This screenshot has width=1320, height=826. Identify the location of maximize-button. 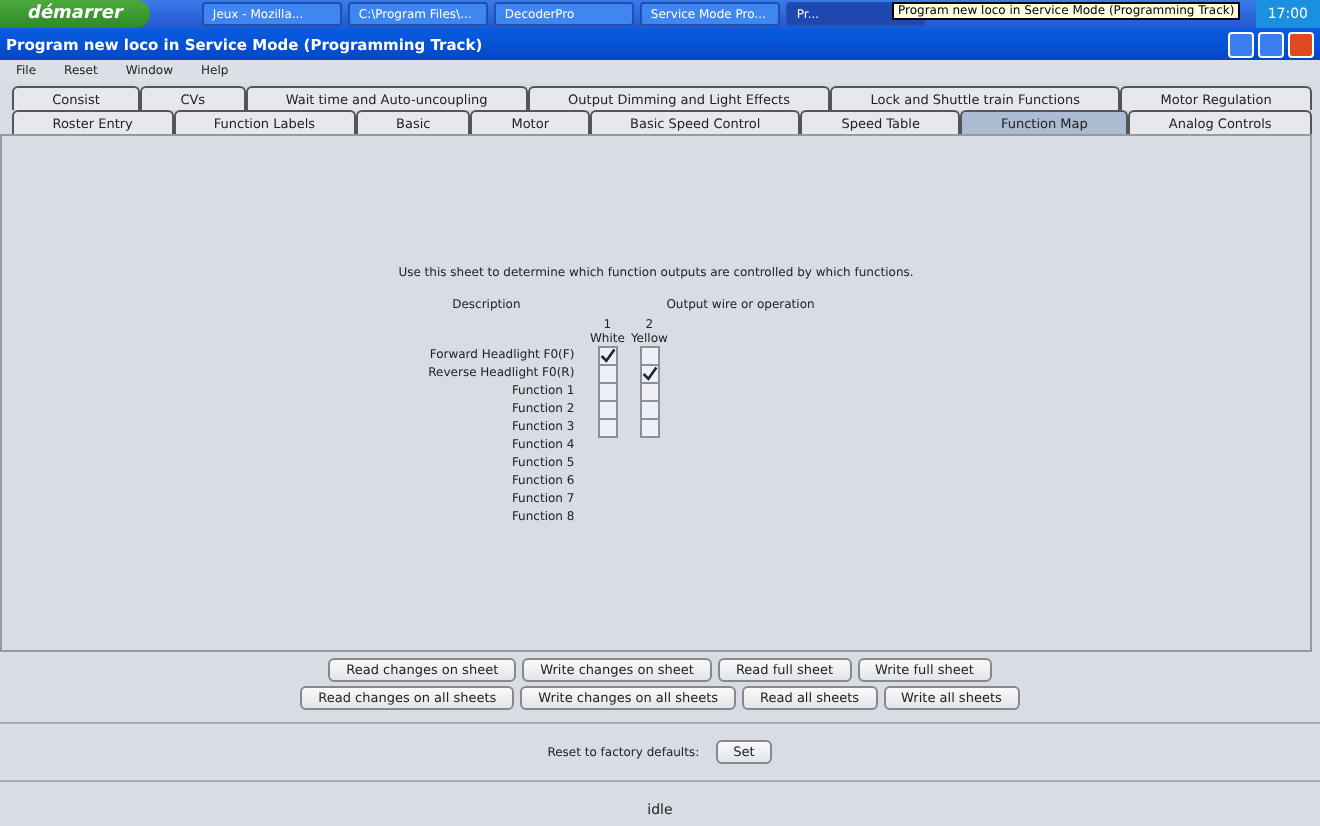
(1271, 44).